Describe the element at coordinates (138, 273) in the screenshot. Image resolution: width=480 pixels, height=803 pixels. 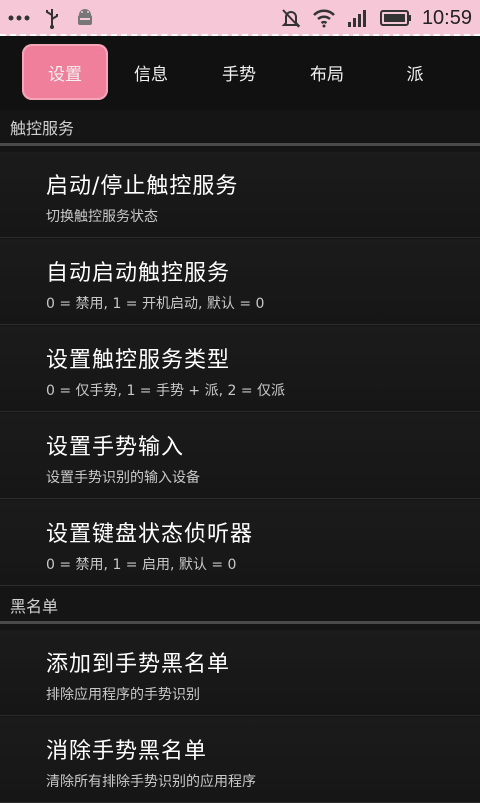
I see `pref-title: 自动启动触控服务` at that location.